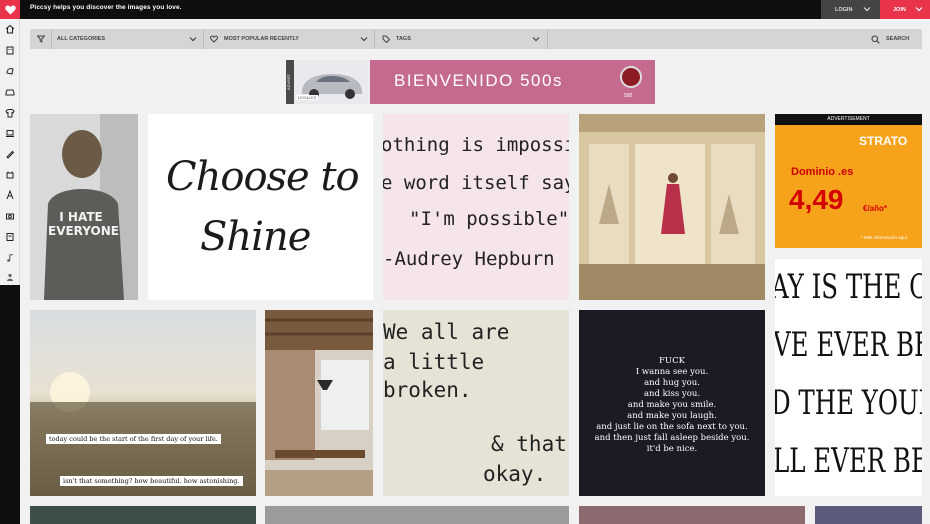 This screenshot has width=930, height=524. I want to click on quote-line4: -Audrey Hepburn, so click(469, 259).